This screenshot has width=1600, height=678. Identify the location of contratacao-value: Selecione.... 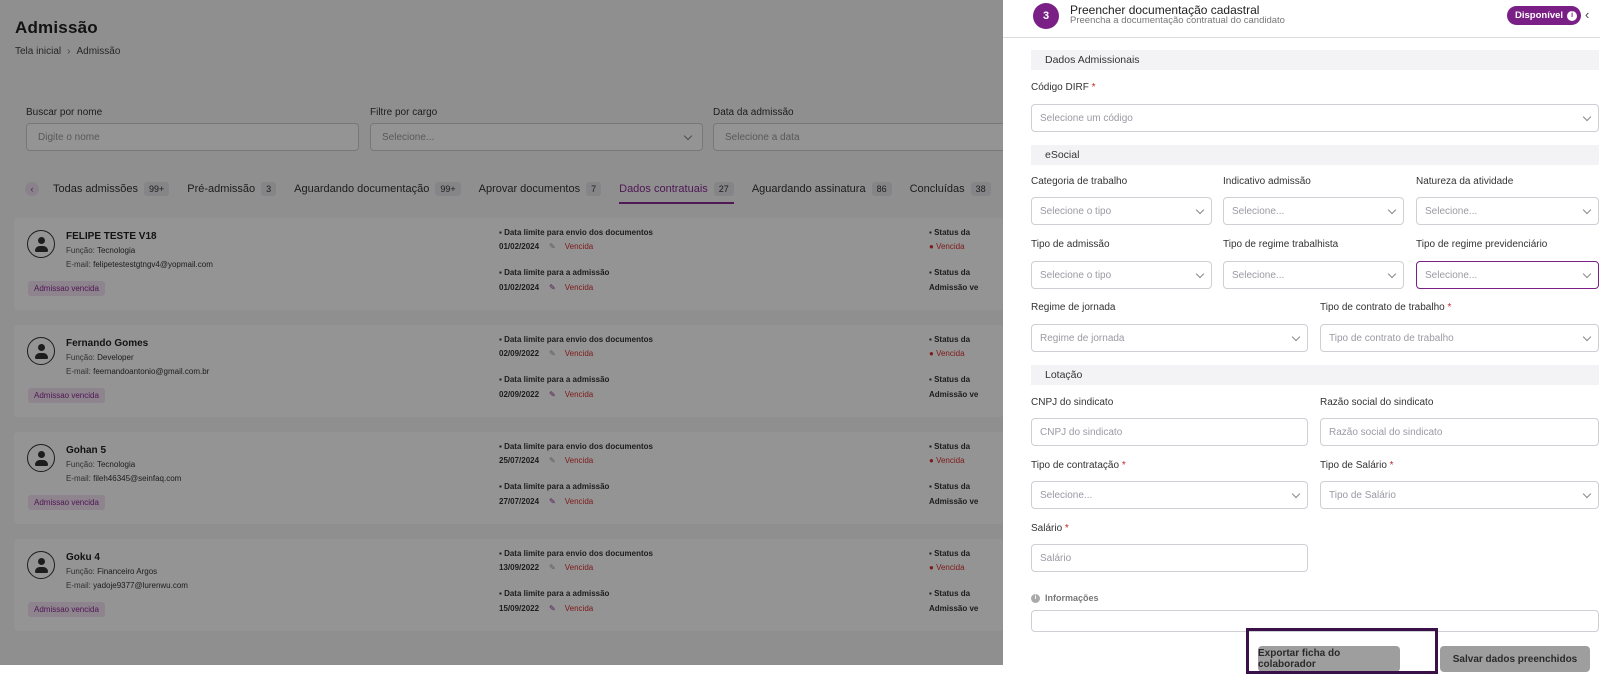
(1066, 495).